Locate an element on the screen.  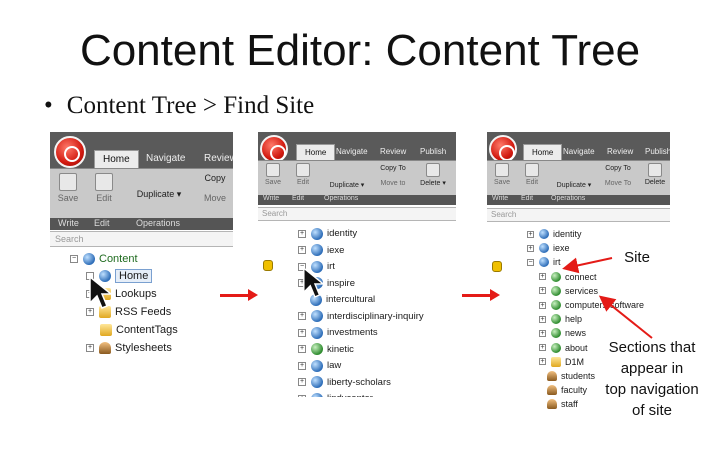
tree-item-label: Home is located at coordinates (134, 275).